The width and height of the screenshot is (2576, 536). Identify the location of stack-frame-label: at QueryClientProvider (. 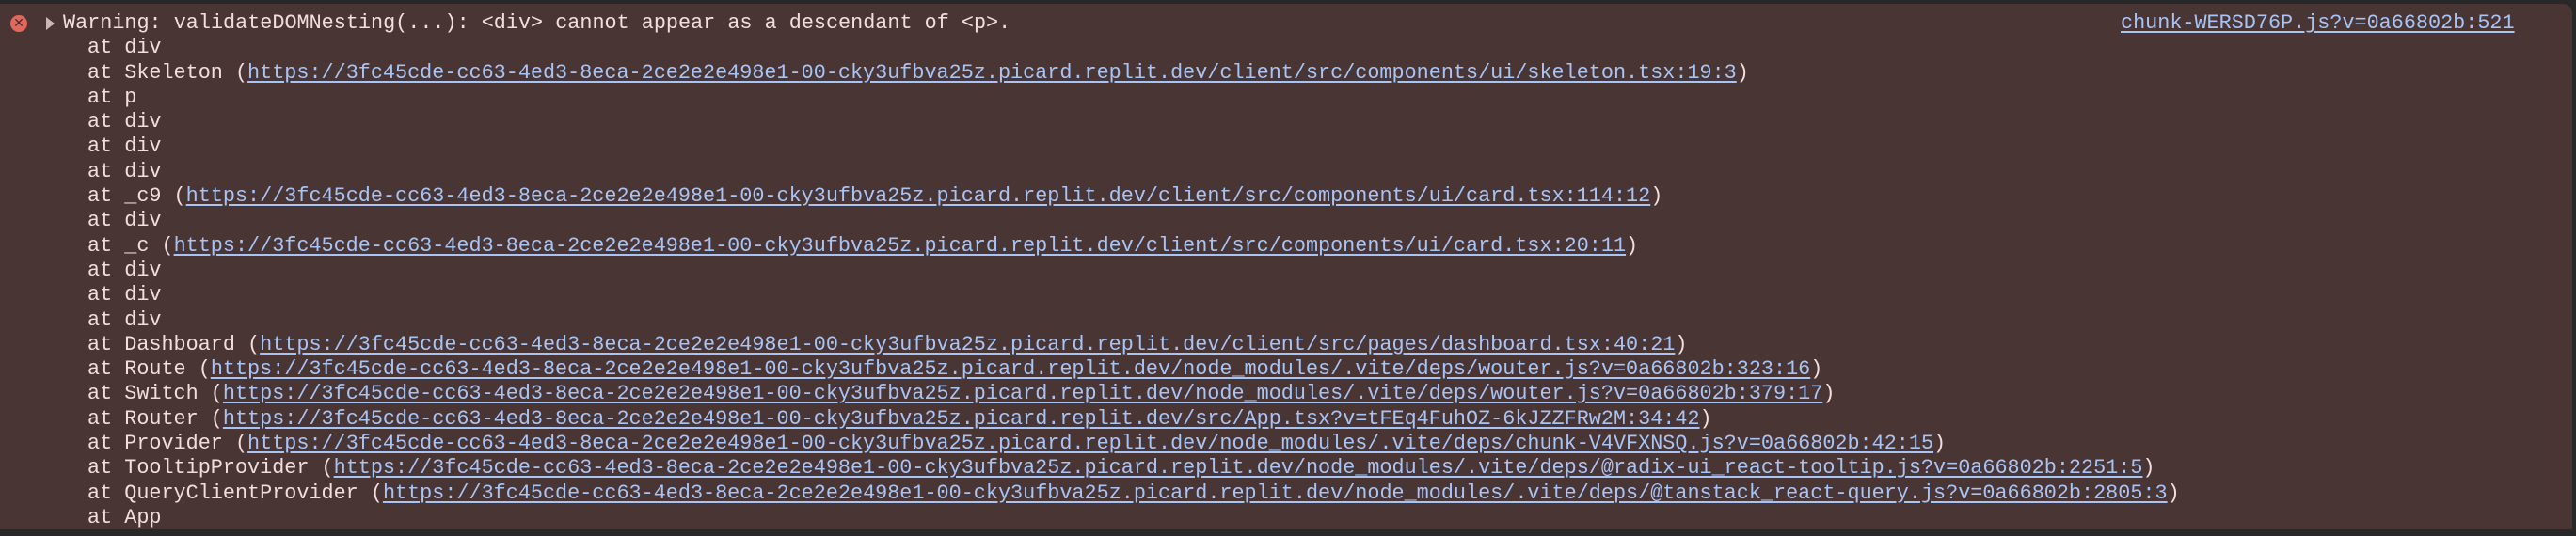
(235, 493).